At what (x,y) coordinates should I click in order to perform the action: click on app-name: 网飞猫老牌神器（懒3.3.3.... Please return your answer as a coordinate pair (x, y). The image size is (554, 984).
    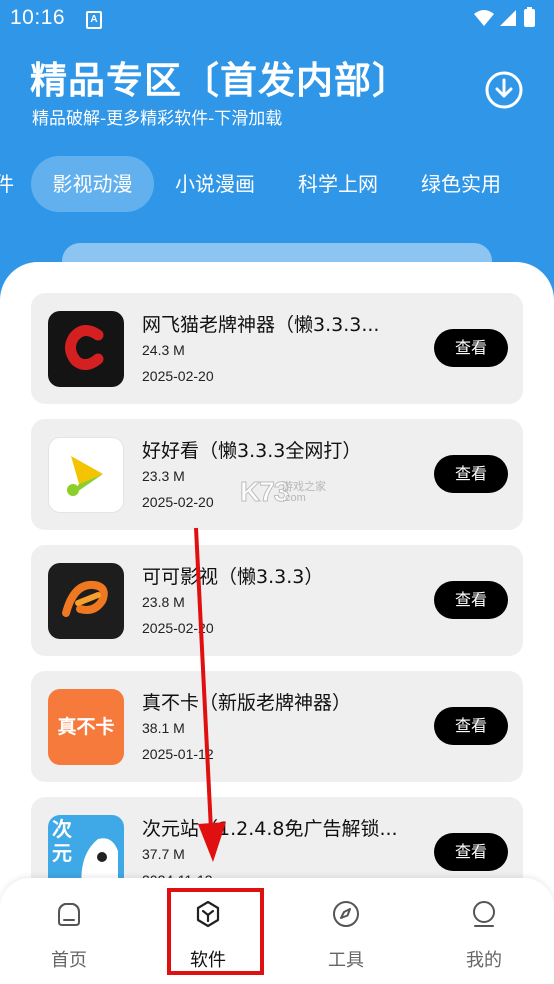
    Looking at the image, I should click on (261, 325).